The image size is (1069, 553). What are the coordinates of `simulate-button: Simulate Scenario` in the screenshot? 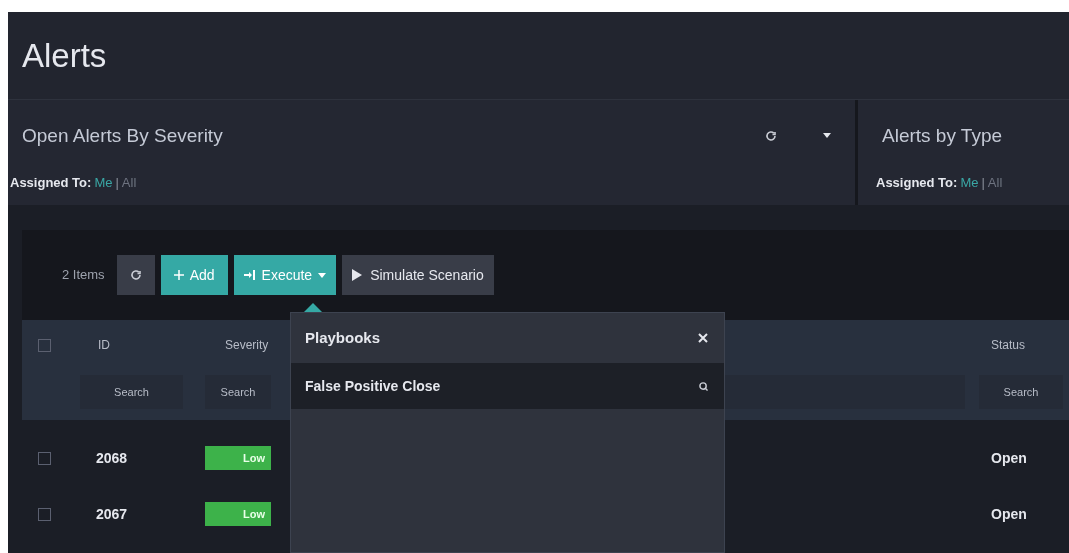 It's located at (418, 275).